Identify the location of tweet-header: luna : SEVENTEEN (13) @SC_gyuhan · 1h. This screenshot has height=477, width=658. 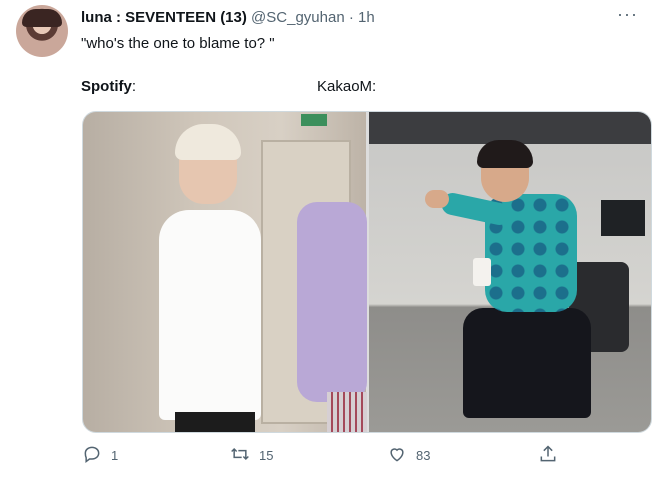
(228, 17).